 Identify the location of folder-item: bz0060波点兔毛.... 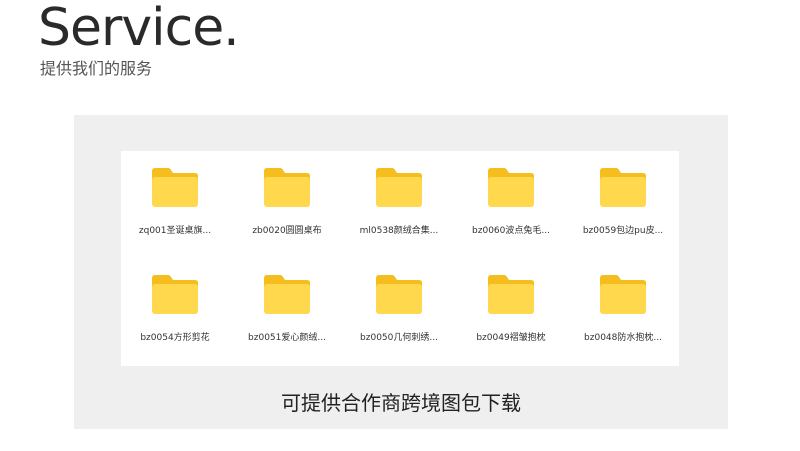
(507, 207).